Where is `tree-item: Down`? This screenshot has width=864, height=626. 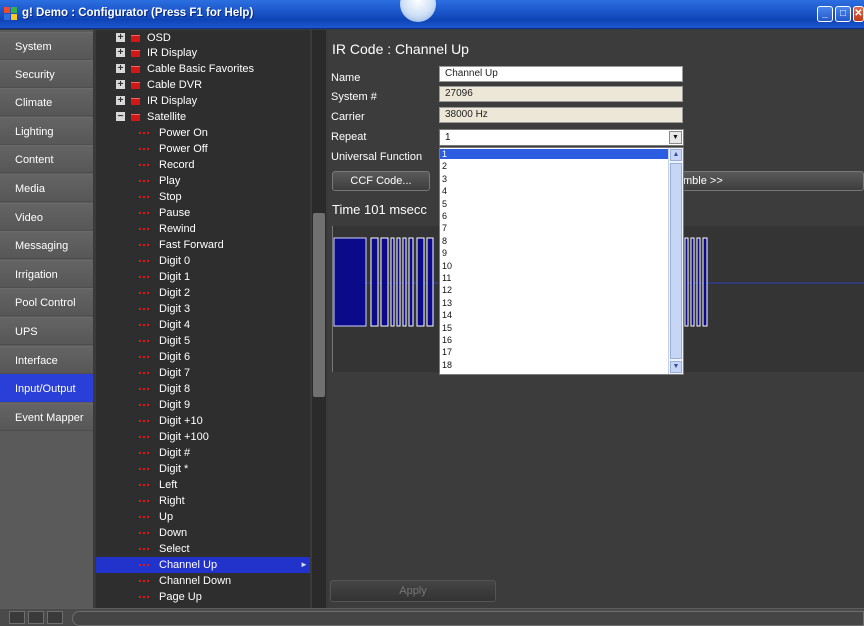 tree-item: Down is located at coordinates (203, 533).